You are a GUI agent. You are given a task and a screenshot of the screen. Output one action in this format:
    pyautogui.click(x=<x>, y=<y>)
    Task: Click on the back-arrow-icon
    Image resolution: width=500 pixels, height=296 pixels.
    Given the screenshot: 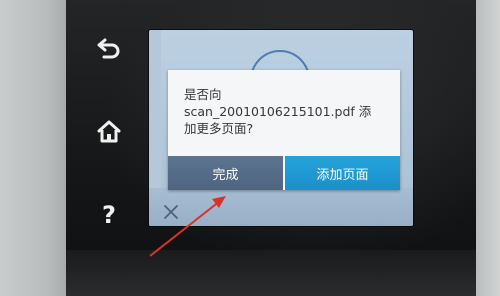 What is the action you would take?
    pyautogui.click(x=108, y=48)
    